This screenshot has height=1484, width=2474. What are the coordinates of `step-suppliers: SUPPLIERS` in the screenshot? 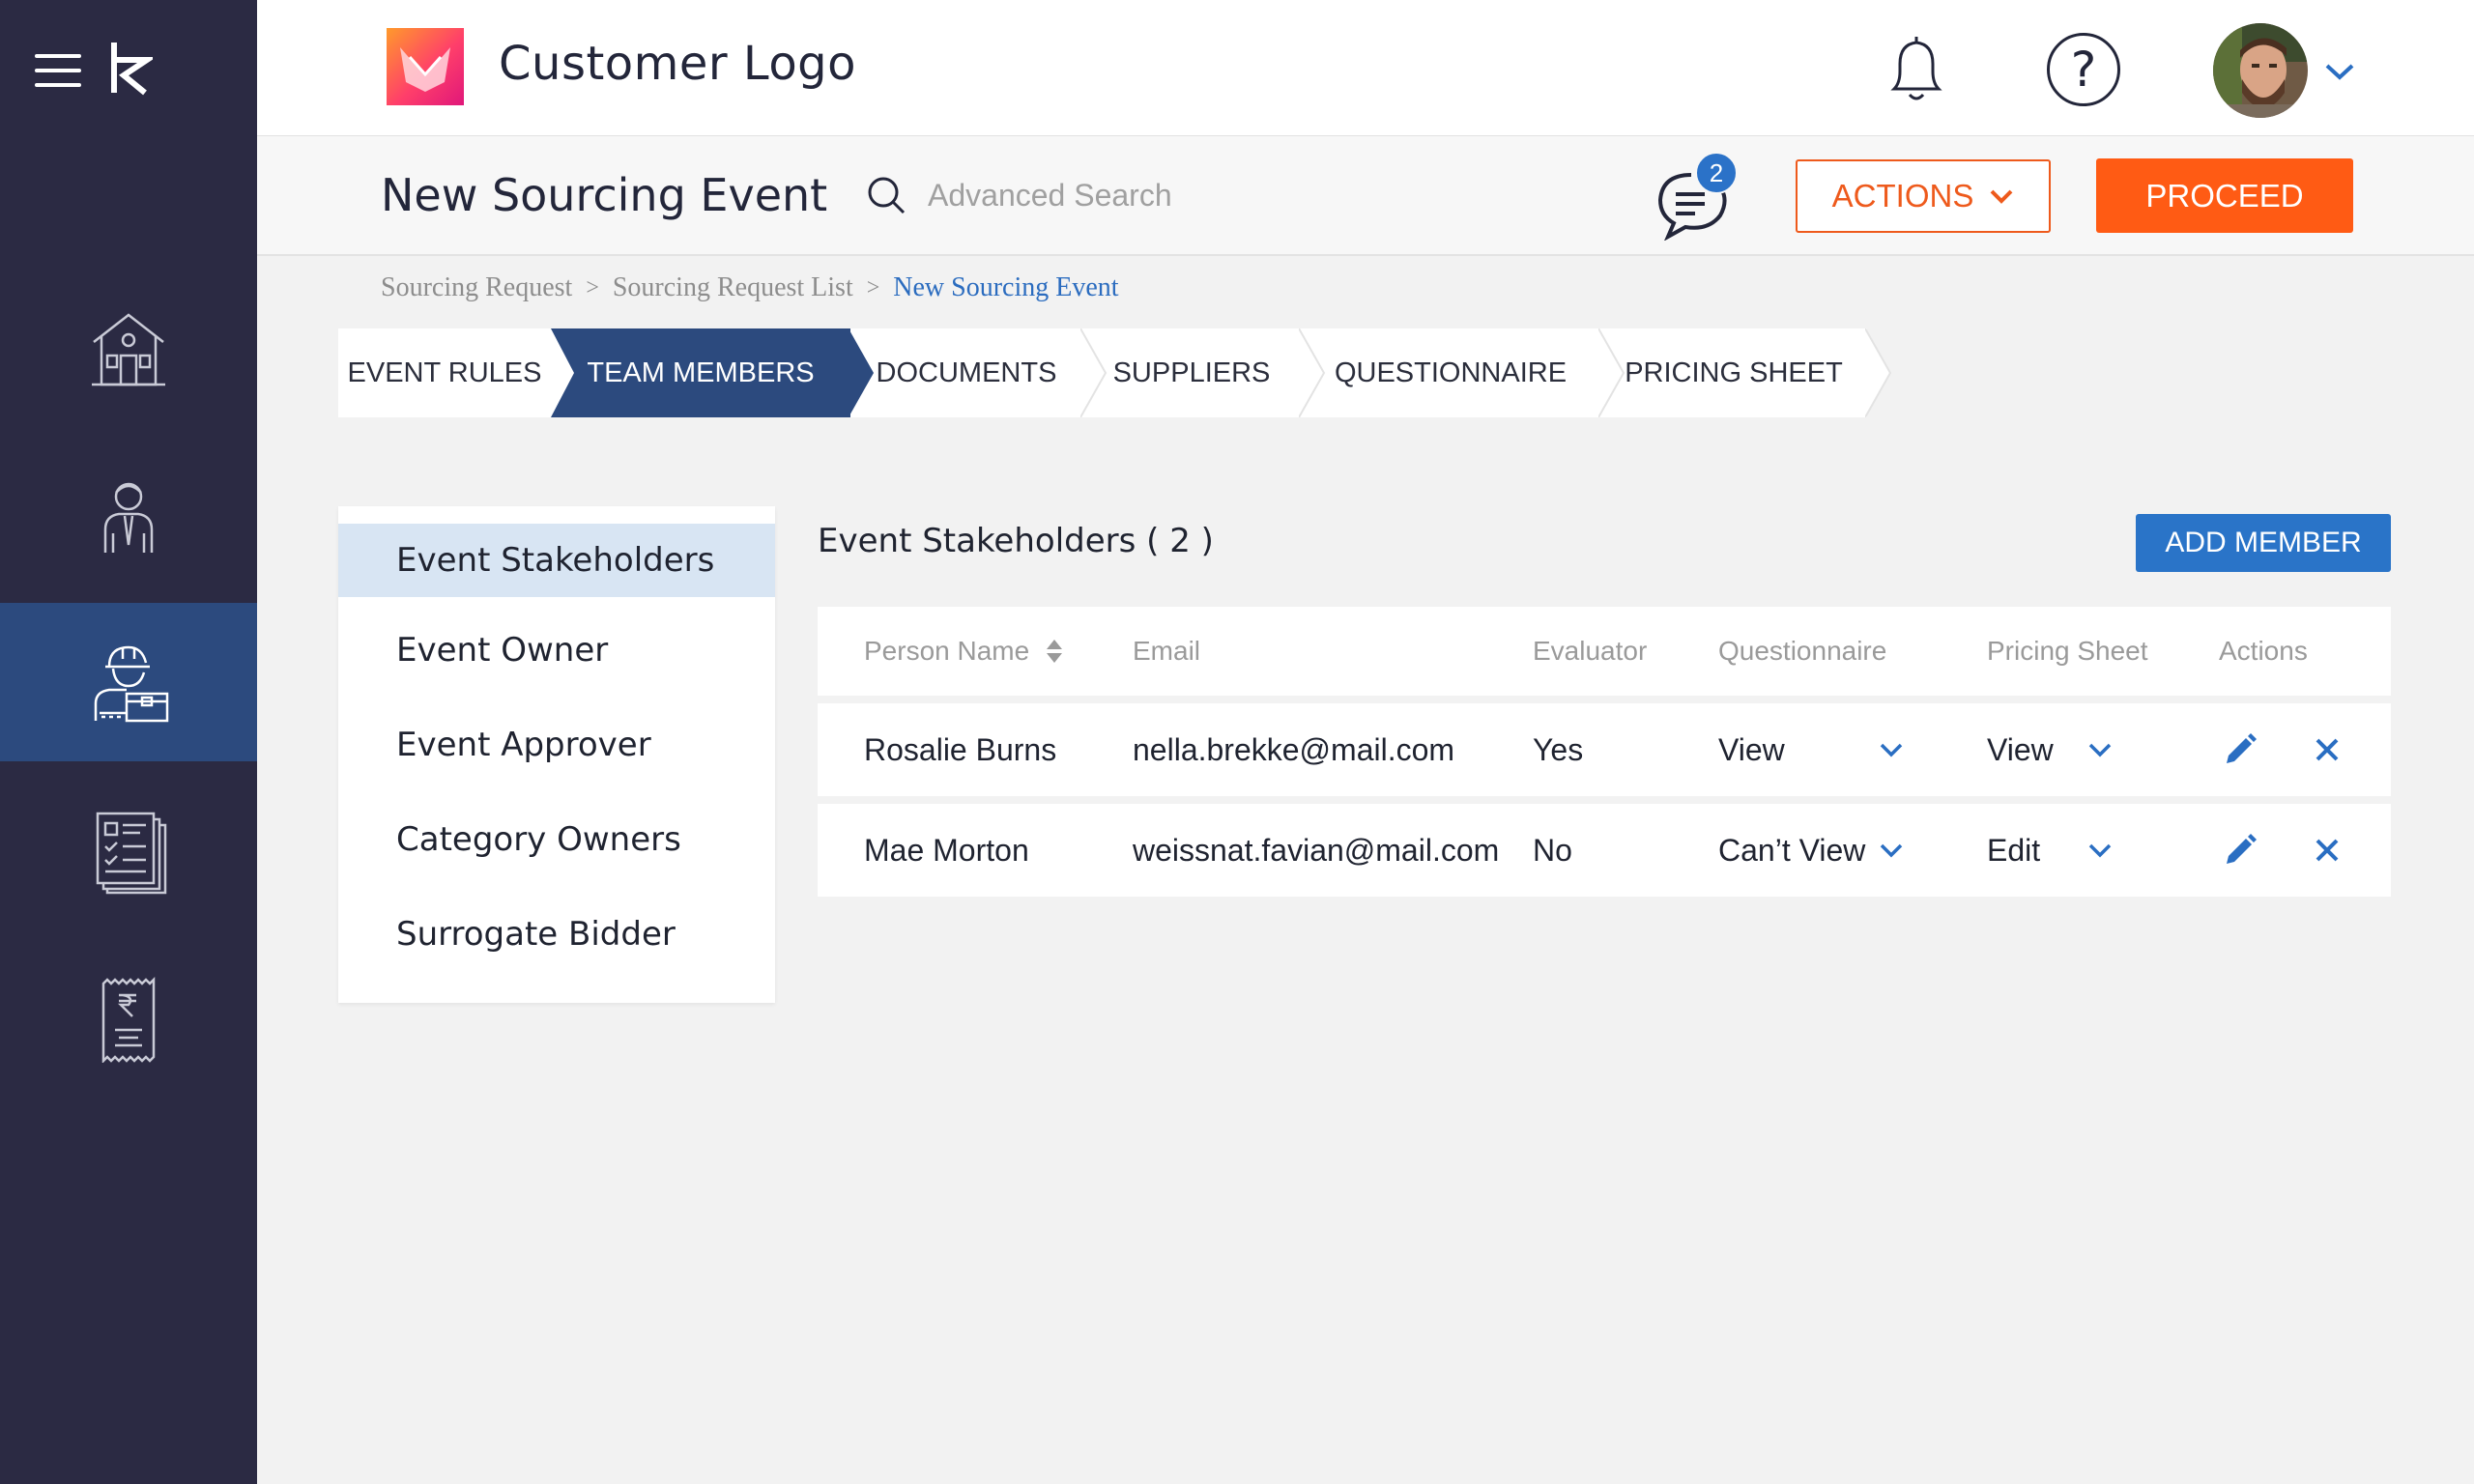 It's located at (1204, 373).